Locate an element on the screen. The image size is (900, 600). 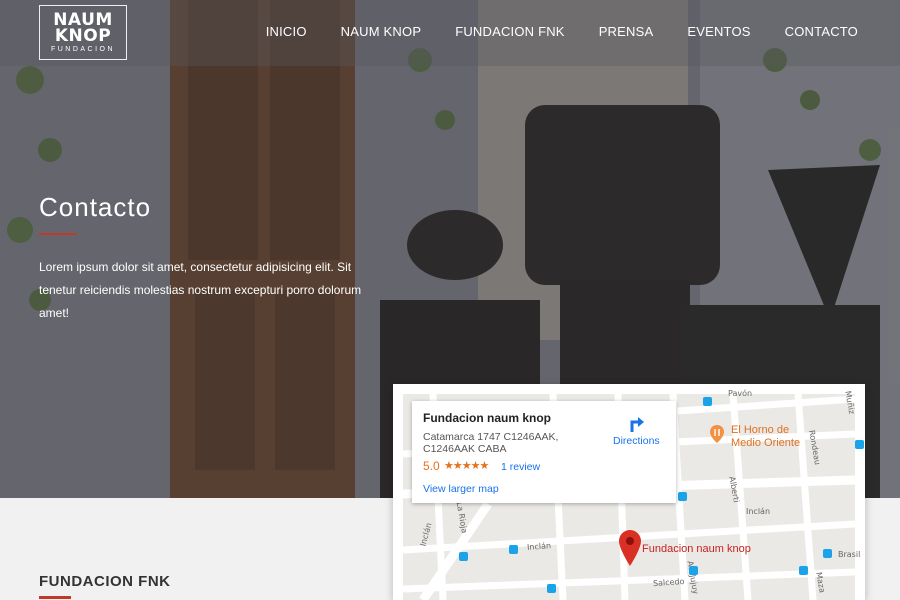
section-title: FUNDACION FNK is located at coordinates (105, 581).